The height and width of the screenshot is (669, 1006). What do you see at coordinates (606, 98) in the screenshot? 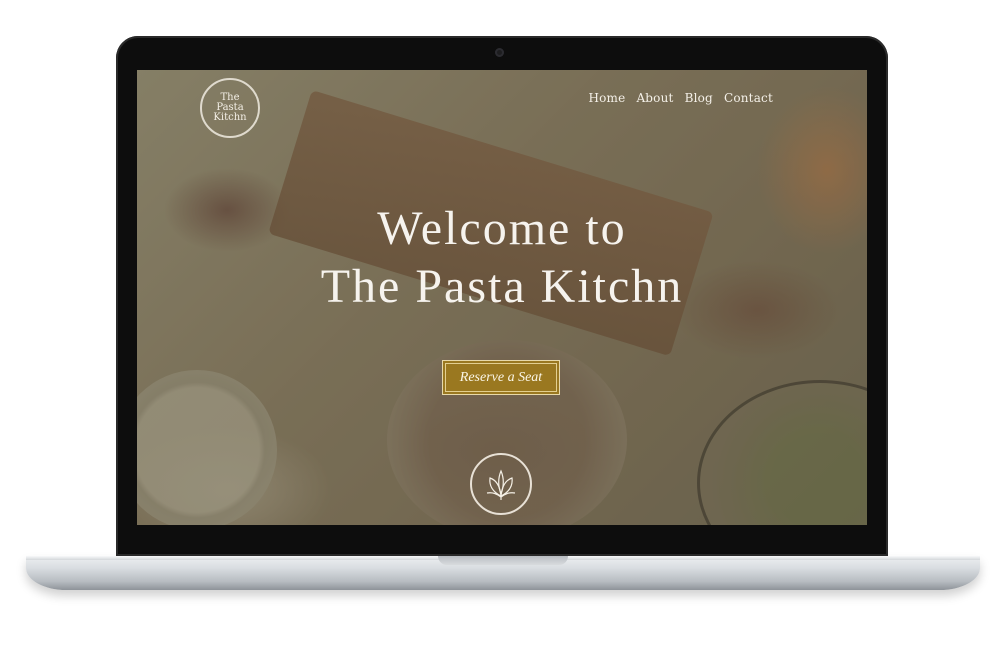
I see `nav-home: Home` at bounding box center [606, 98].